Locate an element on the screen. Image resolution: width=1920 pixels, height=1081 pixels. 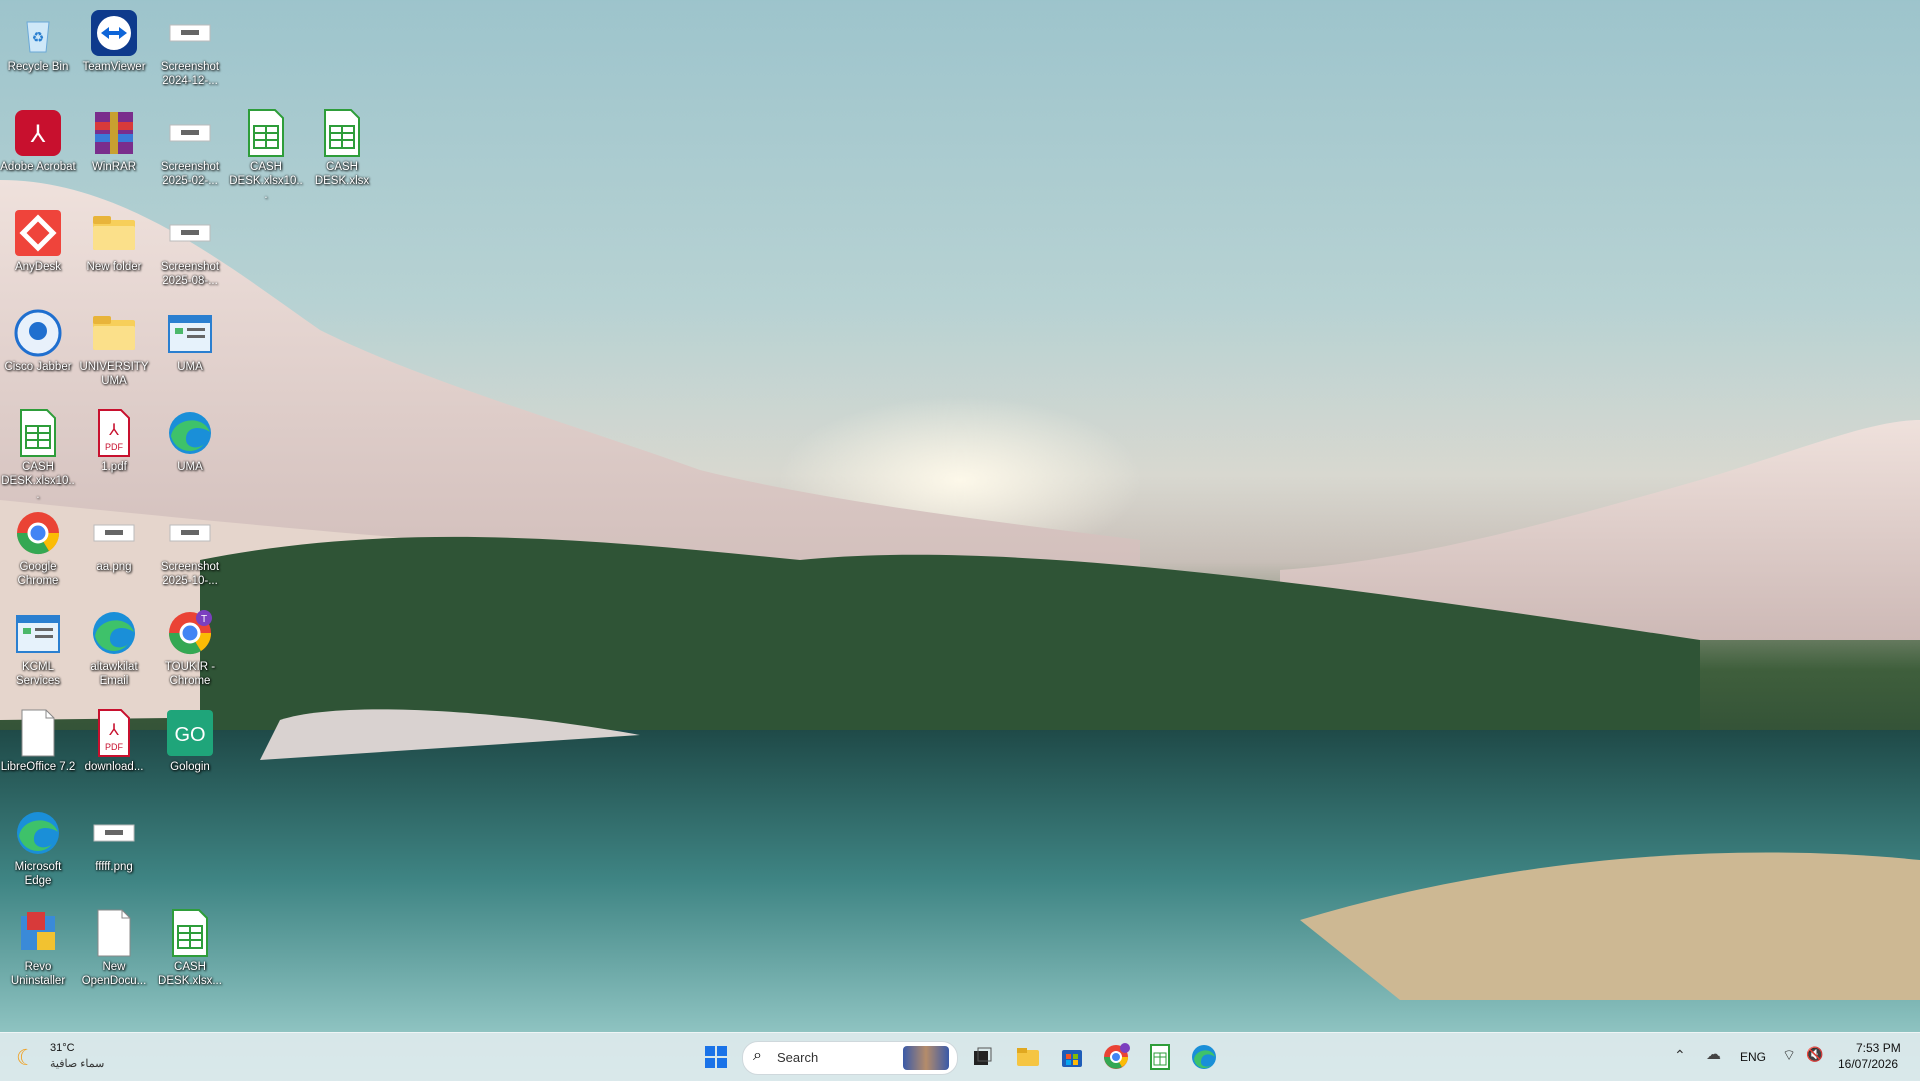
svg-text: T is located at coordinates (204, 619).